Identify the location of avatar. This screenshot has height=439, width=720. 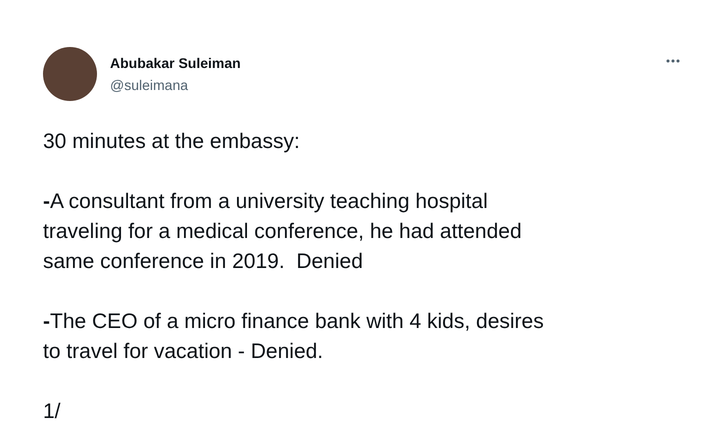
(70, 74).